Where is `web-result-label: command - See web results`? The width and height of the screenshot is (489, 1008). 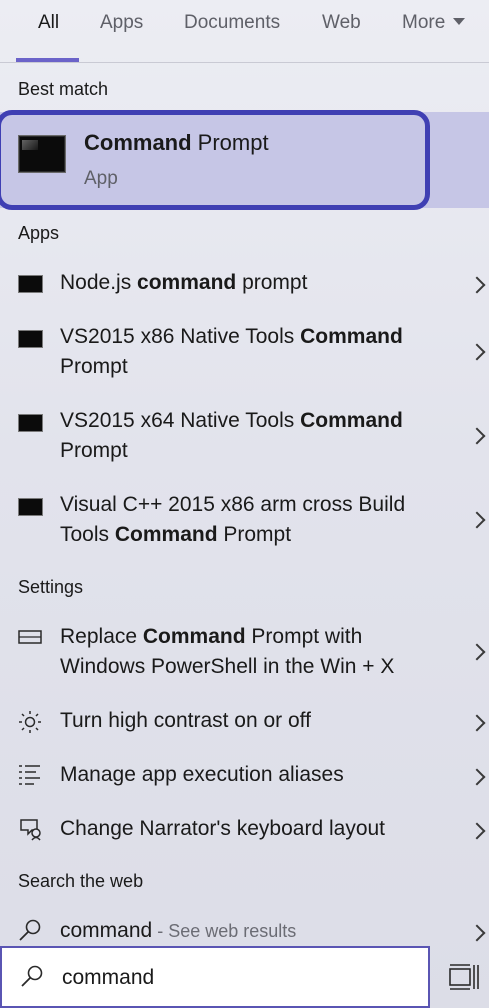
web-result-label: command - See web results is located at coordinates (178, 931).